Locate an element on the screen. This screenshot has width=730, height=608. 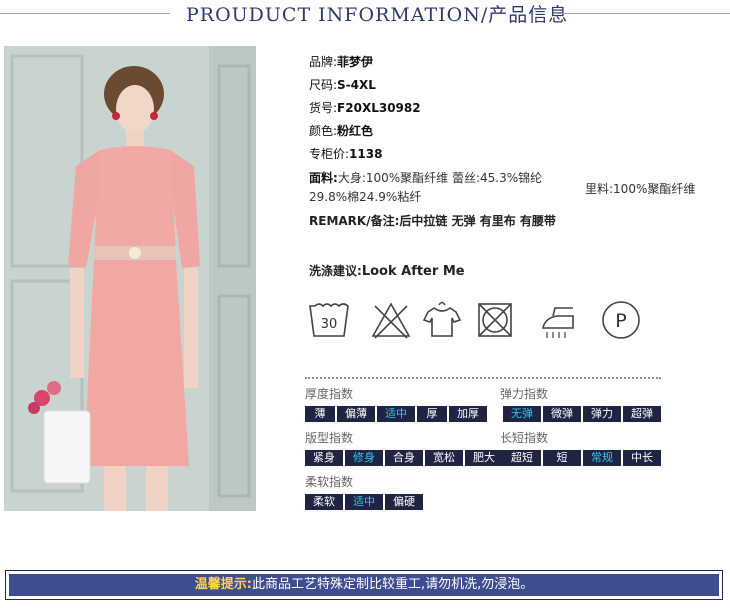
wash-temp-text: 30 is located at coordinates (329, 324).